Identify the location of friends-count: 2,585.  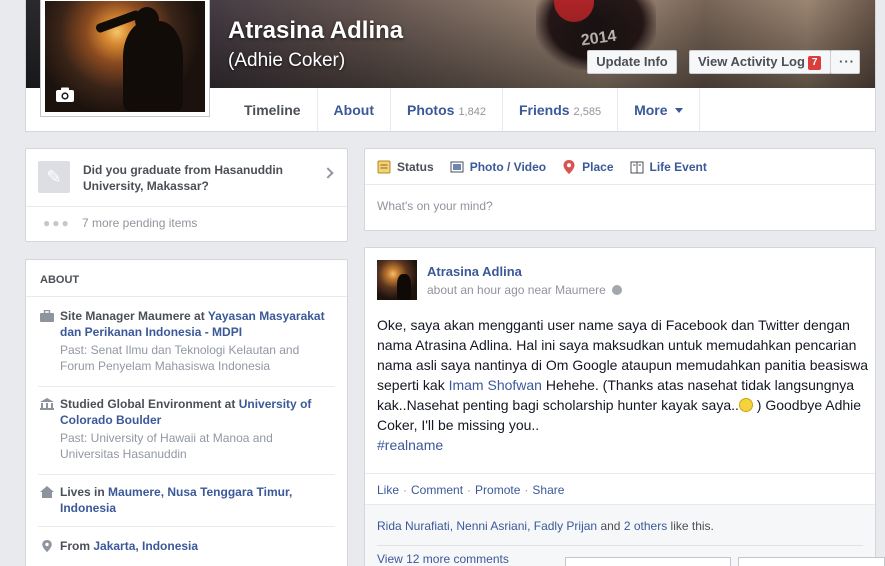
(587, 112).